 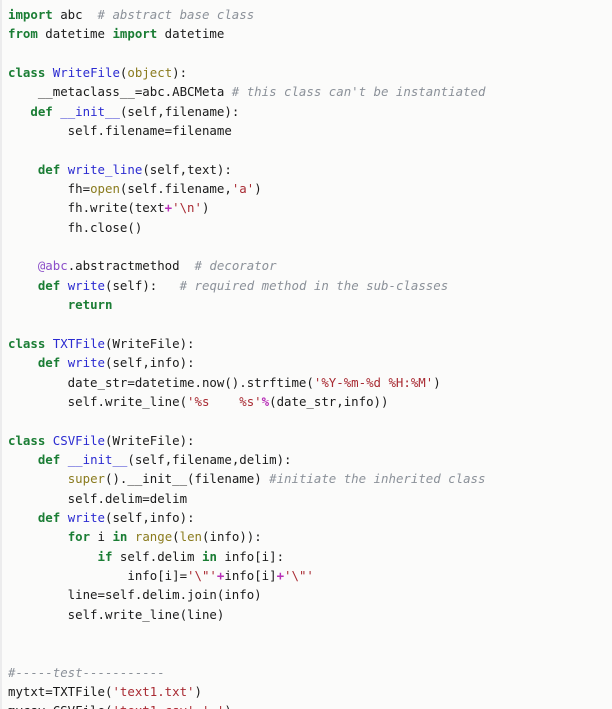 What do you see at coordinates (310, 498) in the screenshot?
I see `code-line: self.delim=delim` at bounding box center [310, 498].